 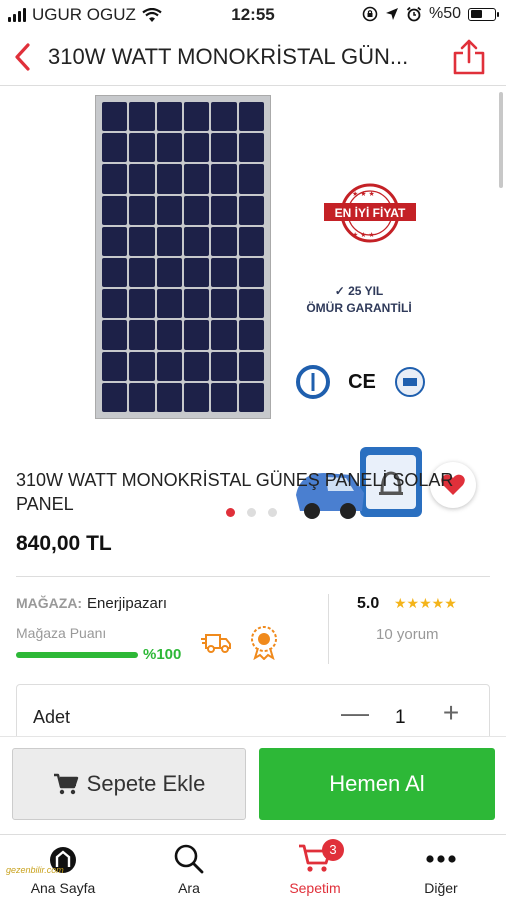 I want to click on share-icon, so click(x=469, y=57).